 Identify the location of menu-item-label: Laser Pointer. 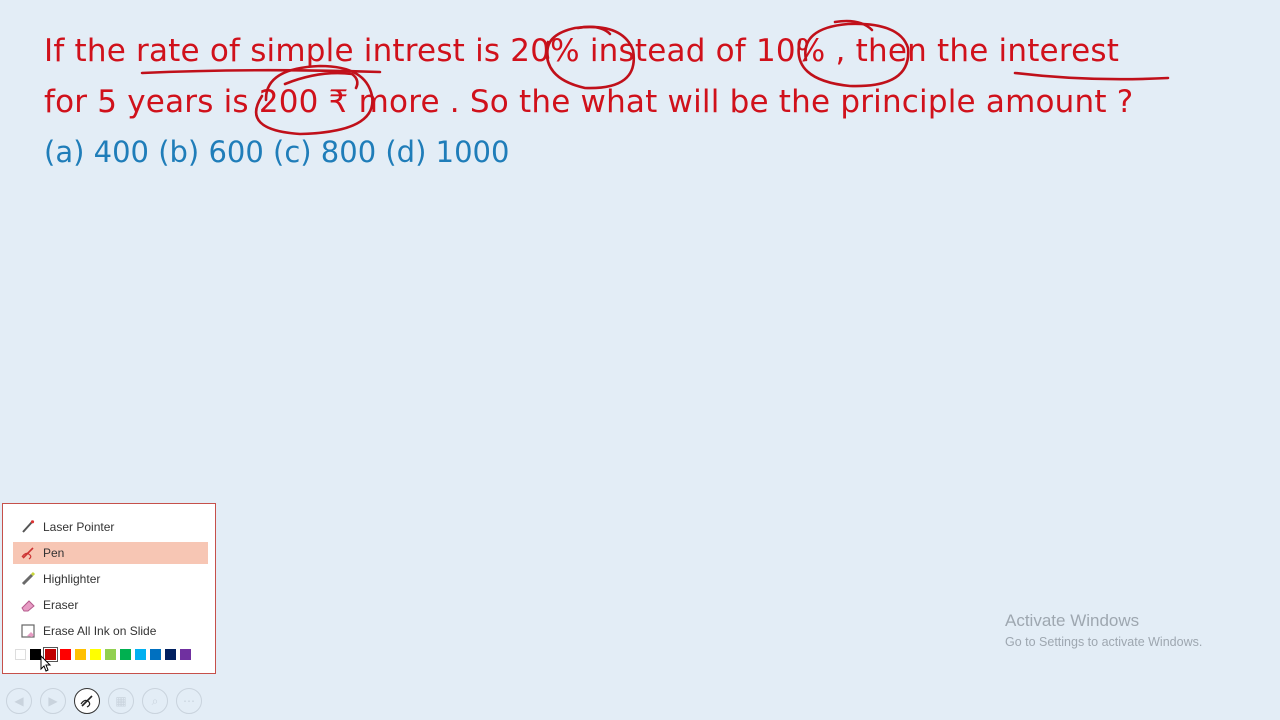
(79, 527).